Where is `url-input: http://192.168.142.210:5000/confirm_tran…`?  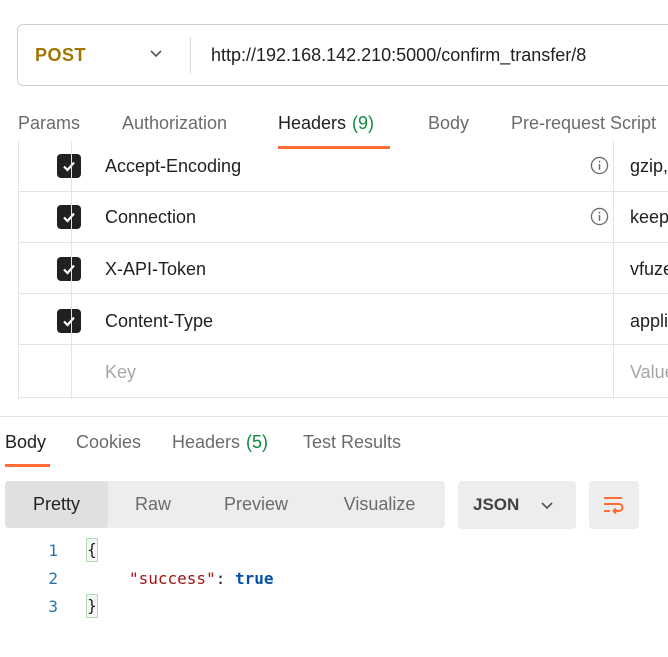 url-input: http://192.168.142.210:5000/confirm_tran… is located at coordinates (398, 55).